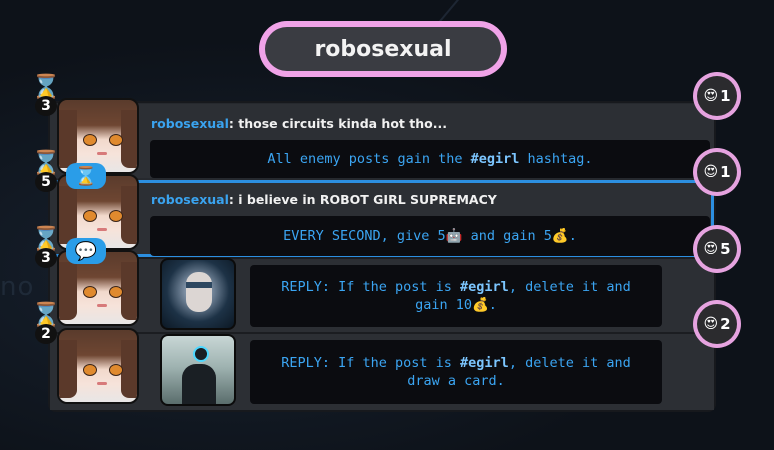 The width and height of the screenshot is (774, 450). Describe the element at coordinates (367, 199) in the screenshot. I see `post-text: i believe in ROBOT GIRL SUPREMACY` at that location.